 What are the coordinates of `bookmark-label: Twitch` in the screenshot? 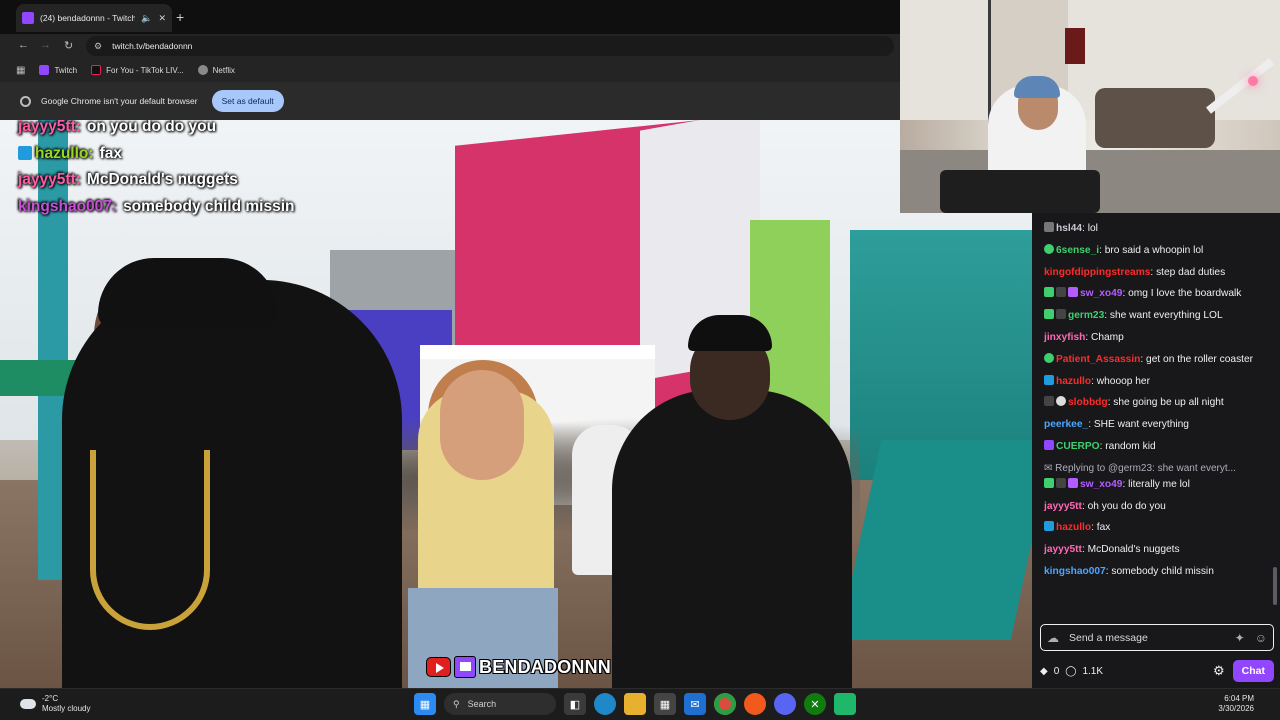 It's located at (66, 70).